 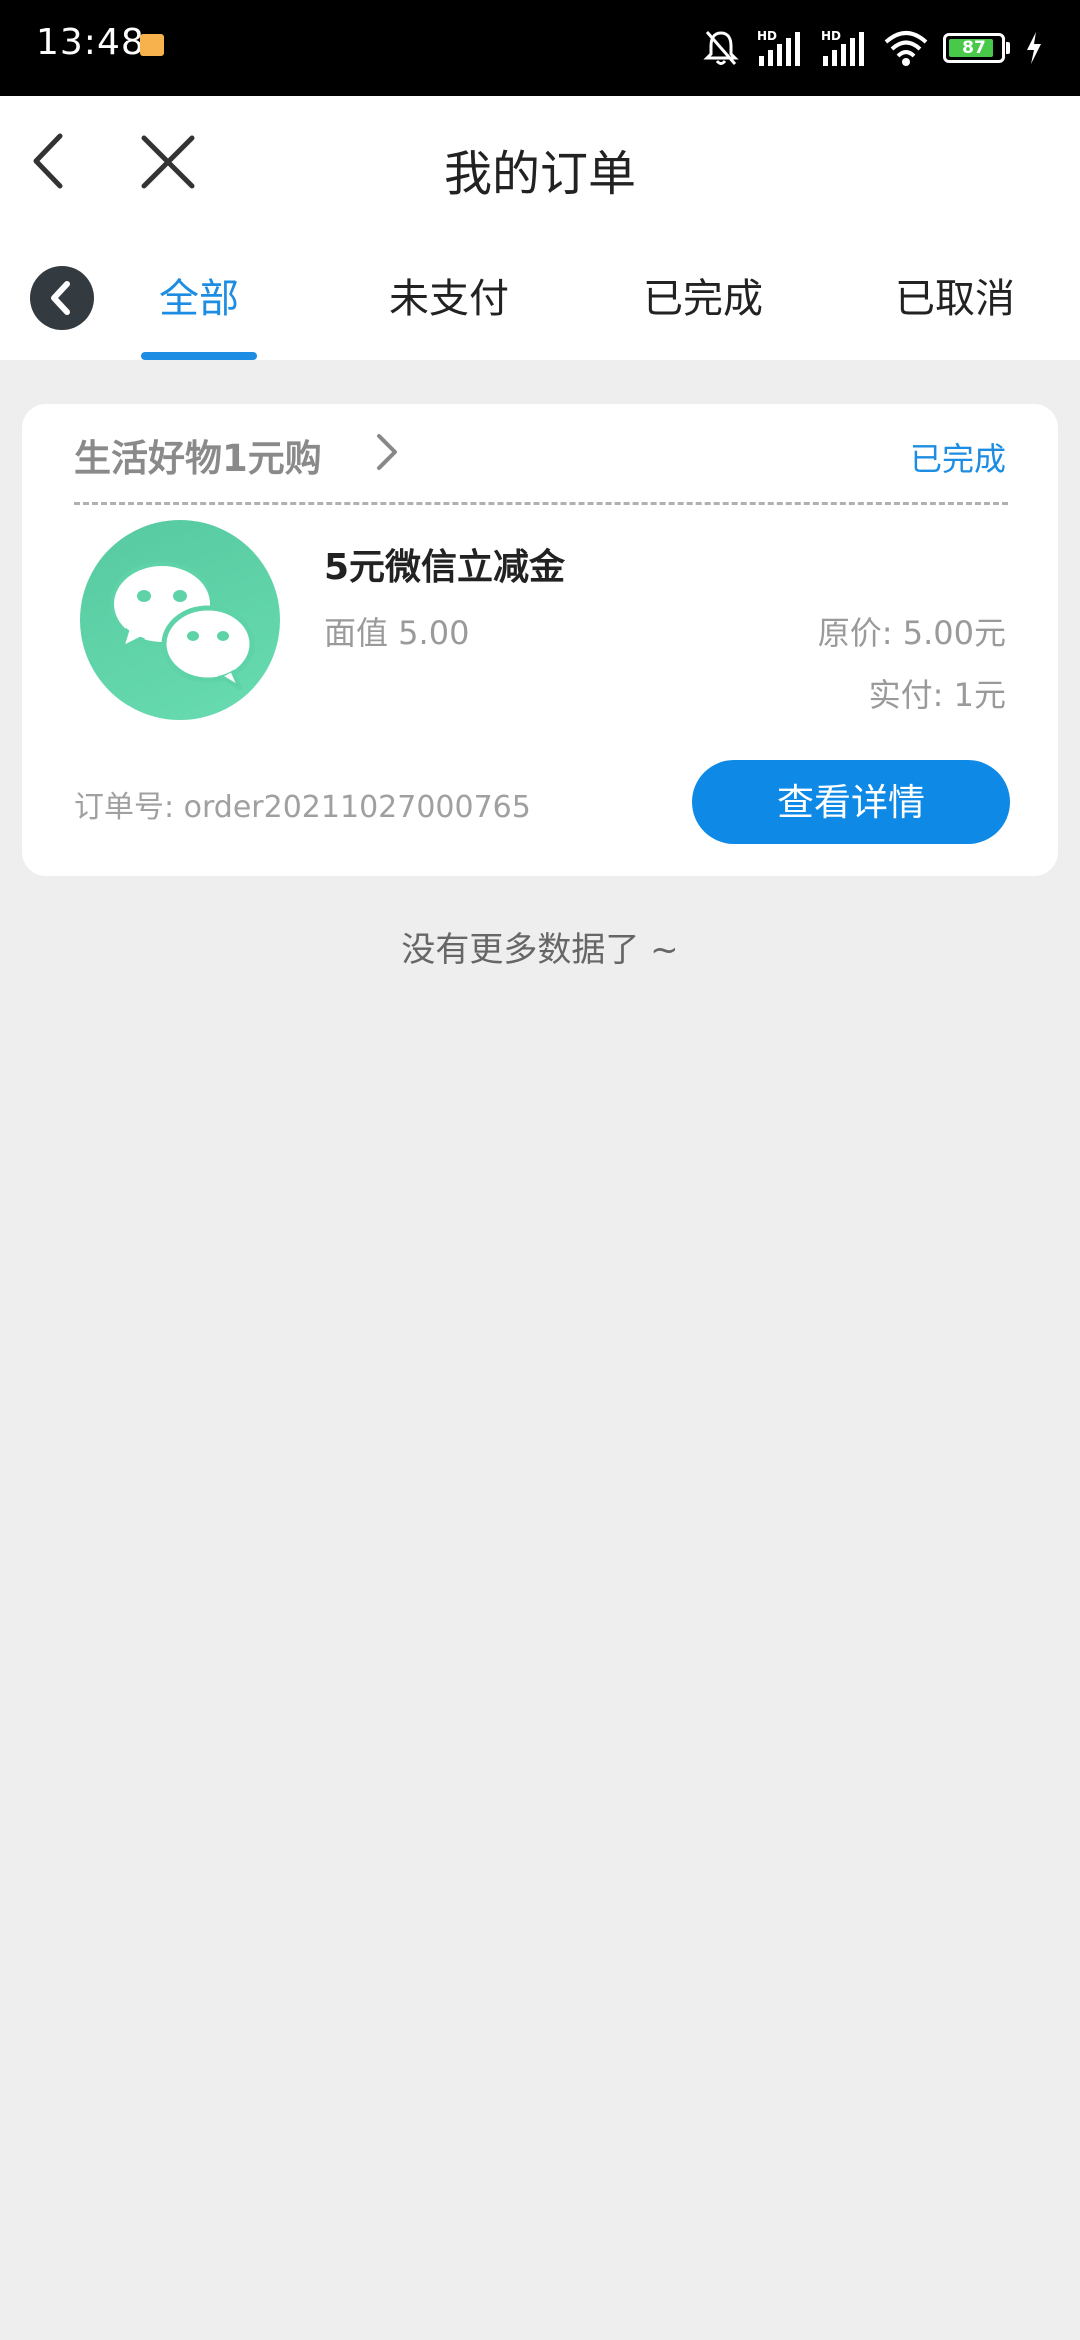 I want to click on original-price: 原价: 5.00元, so click(x=911, y=633).